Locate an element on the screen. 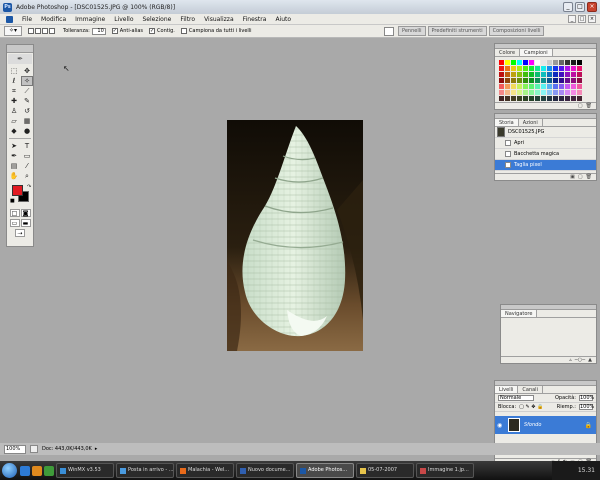 This screenshot has height=480, width=600. menu-immagine: Immagine is located at coordinates (90, 19).